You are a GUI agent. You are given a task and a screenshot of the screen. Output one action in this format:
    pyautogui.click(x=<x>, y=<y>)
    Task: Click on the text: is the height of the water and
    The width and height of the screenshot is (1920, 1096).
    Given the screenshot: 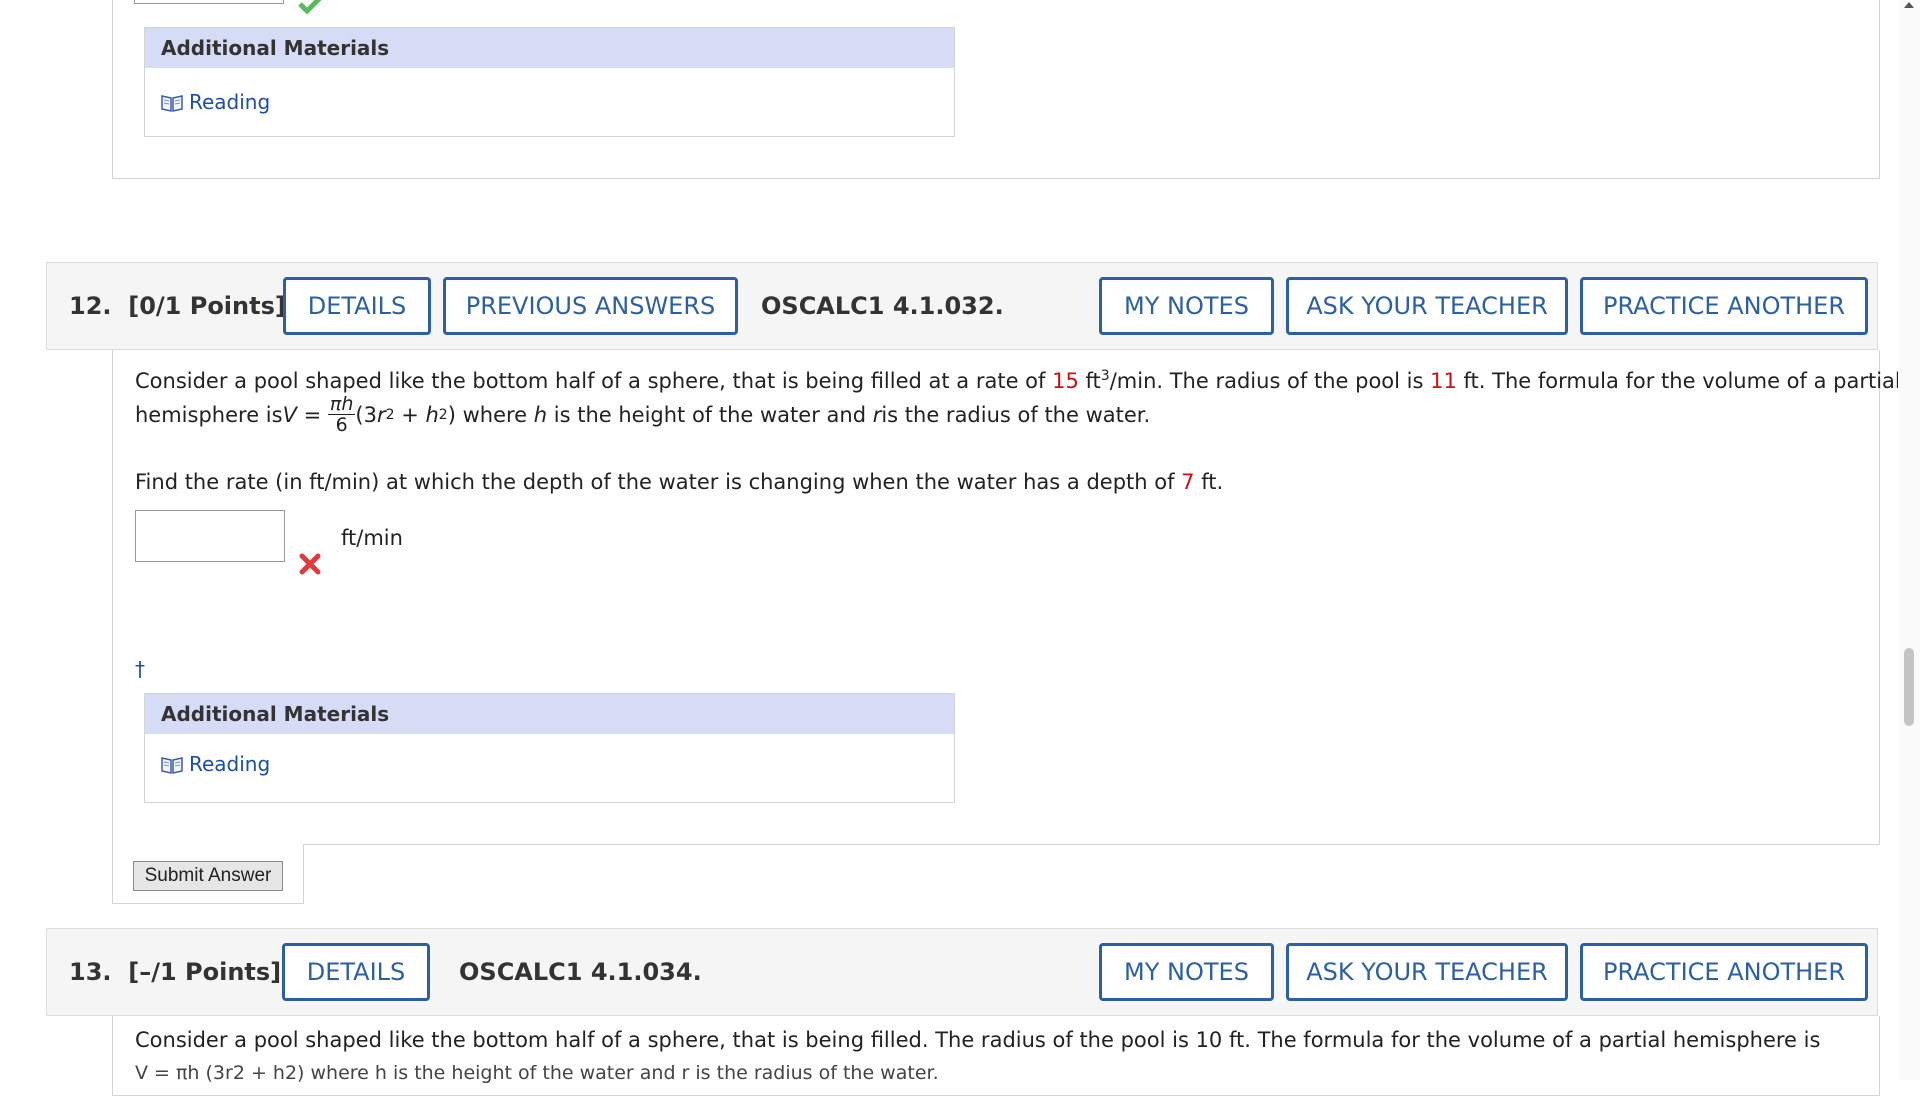 What is the action you would take?
    pyautogui.click(x=710, y=414)
    